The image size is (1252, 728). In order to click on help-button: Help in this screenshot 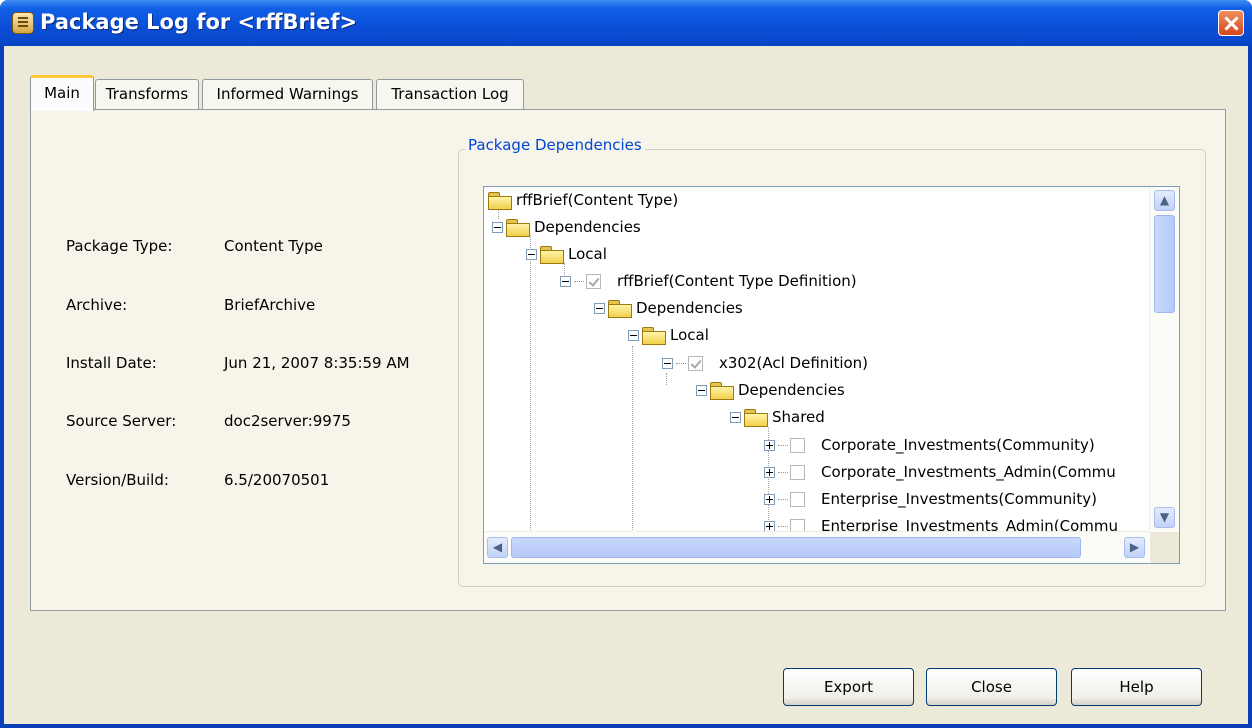, I will do `click(1136, 687)`.